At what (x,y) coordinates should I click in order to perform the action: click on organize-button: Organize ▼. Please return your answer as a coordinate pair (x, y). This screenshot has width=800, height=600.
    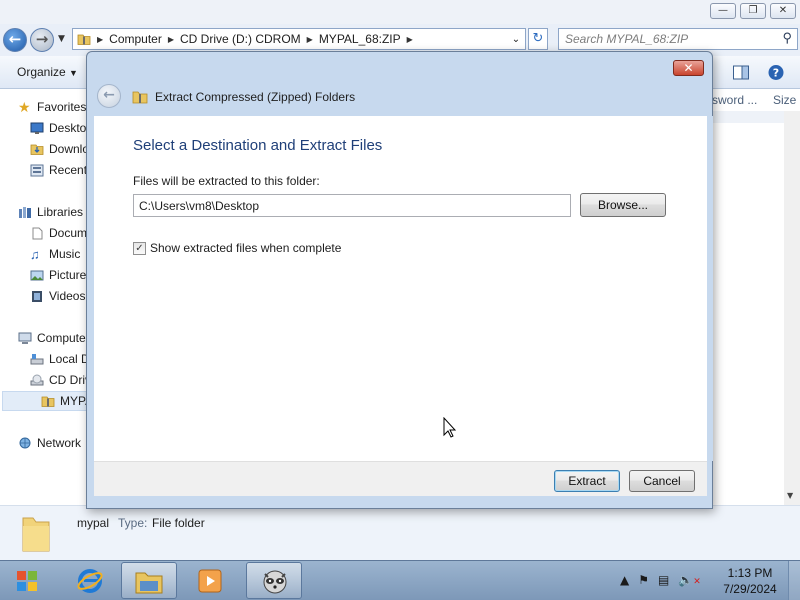
    Looking at the image, I should click on (47, 72).